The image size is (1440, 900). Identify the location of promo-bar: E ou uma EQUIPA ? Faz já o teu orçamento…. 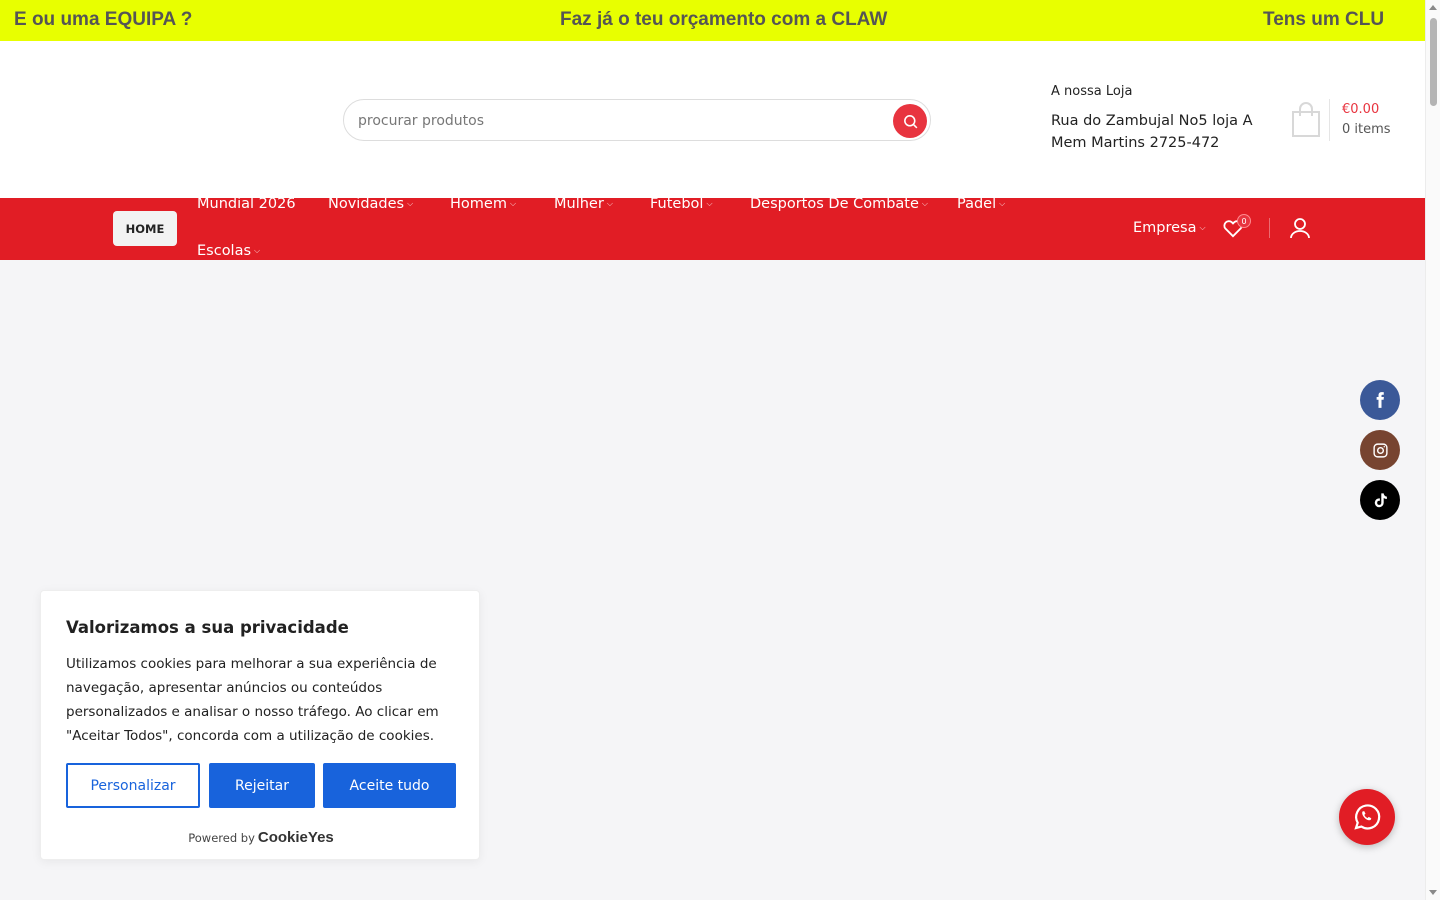
(712, 20).